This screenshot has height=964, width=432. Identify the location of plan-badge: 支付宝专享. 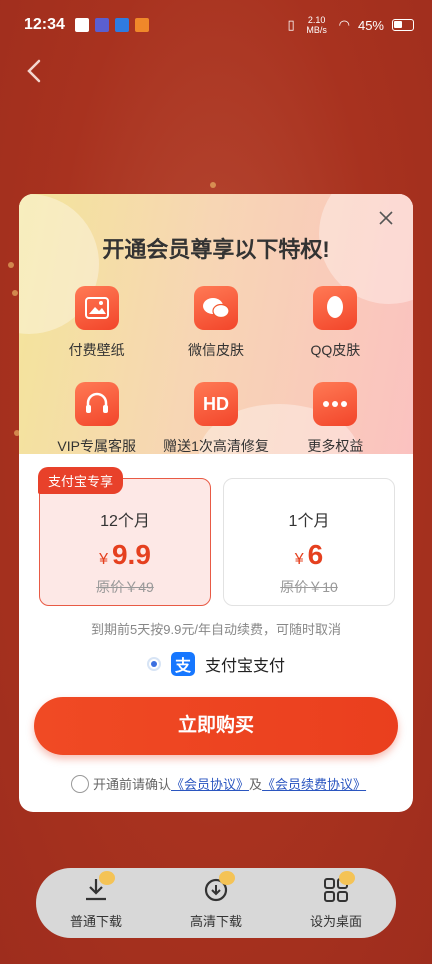
(81, 480).